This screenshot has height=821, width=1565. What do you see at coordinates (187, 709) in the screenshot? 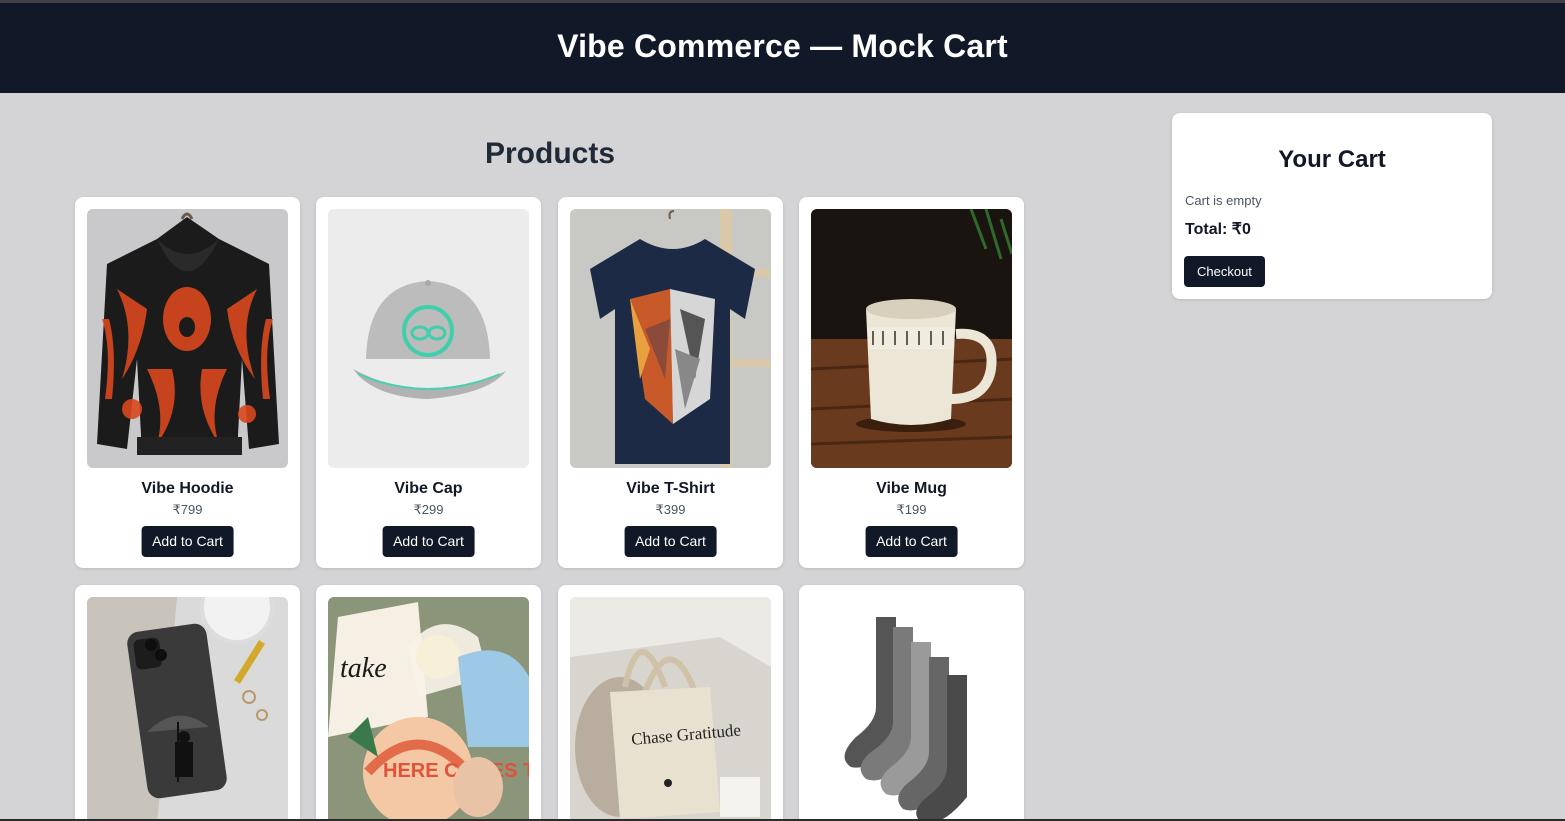
I see `product-image-phone-case` at bounding box center [187, 709].